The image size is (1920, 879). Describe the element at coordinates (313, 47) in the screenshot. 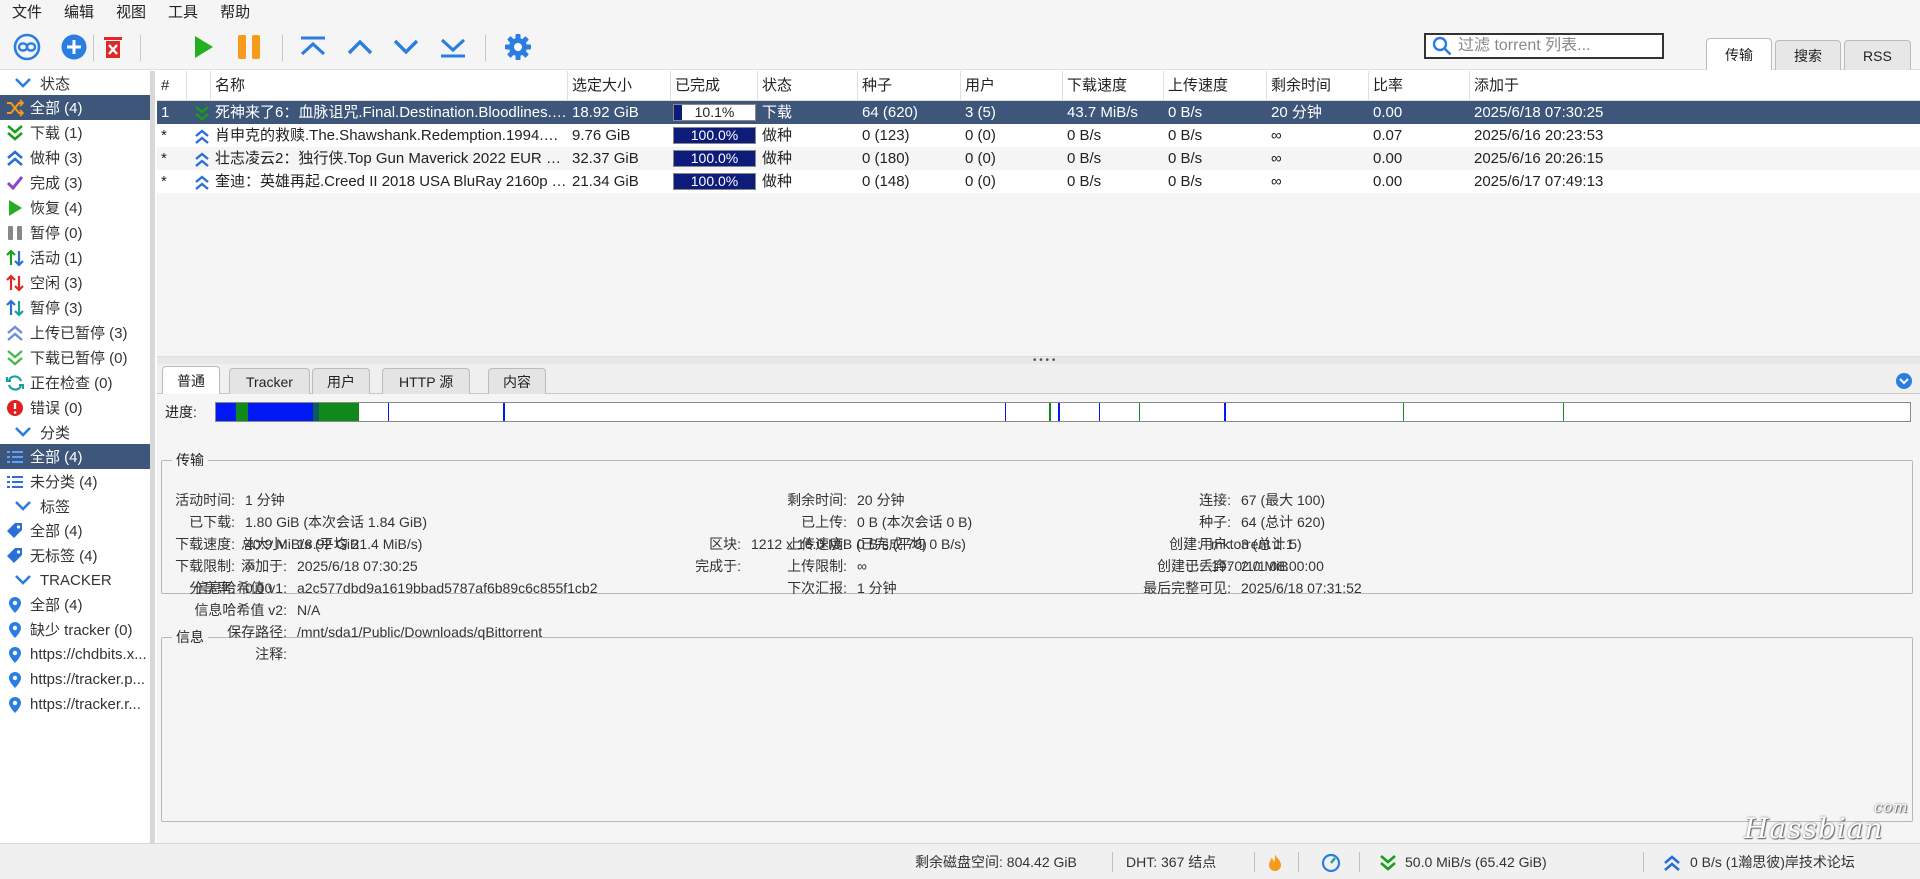

I see `move-top-button` at that location.